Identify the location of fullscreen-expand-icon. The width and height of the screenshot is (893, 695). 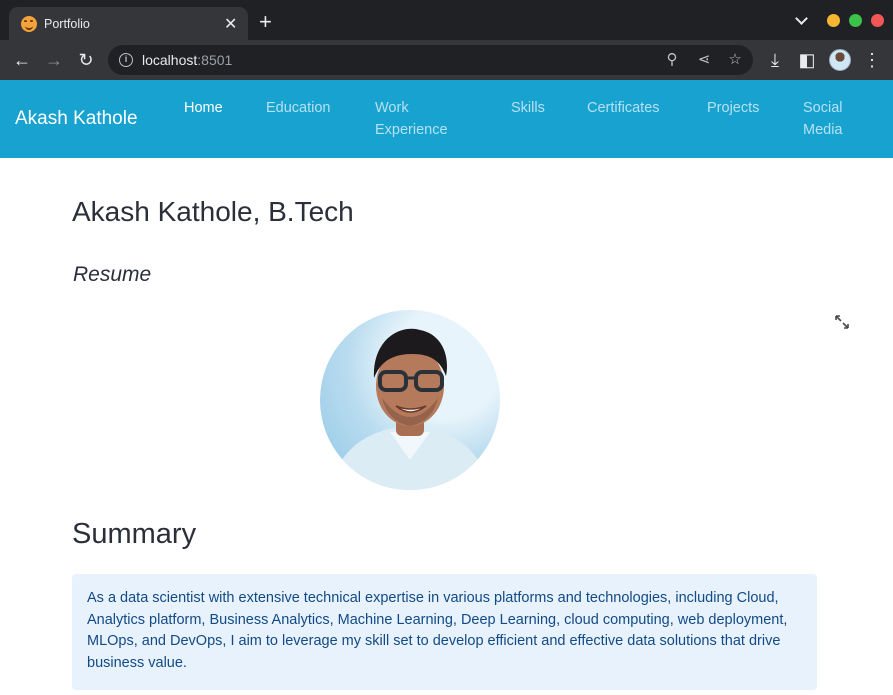
(842, 322).